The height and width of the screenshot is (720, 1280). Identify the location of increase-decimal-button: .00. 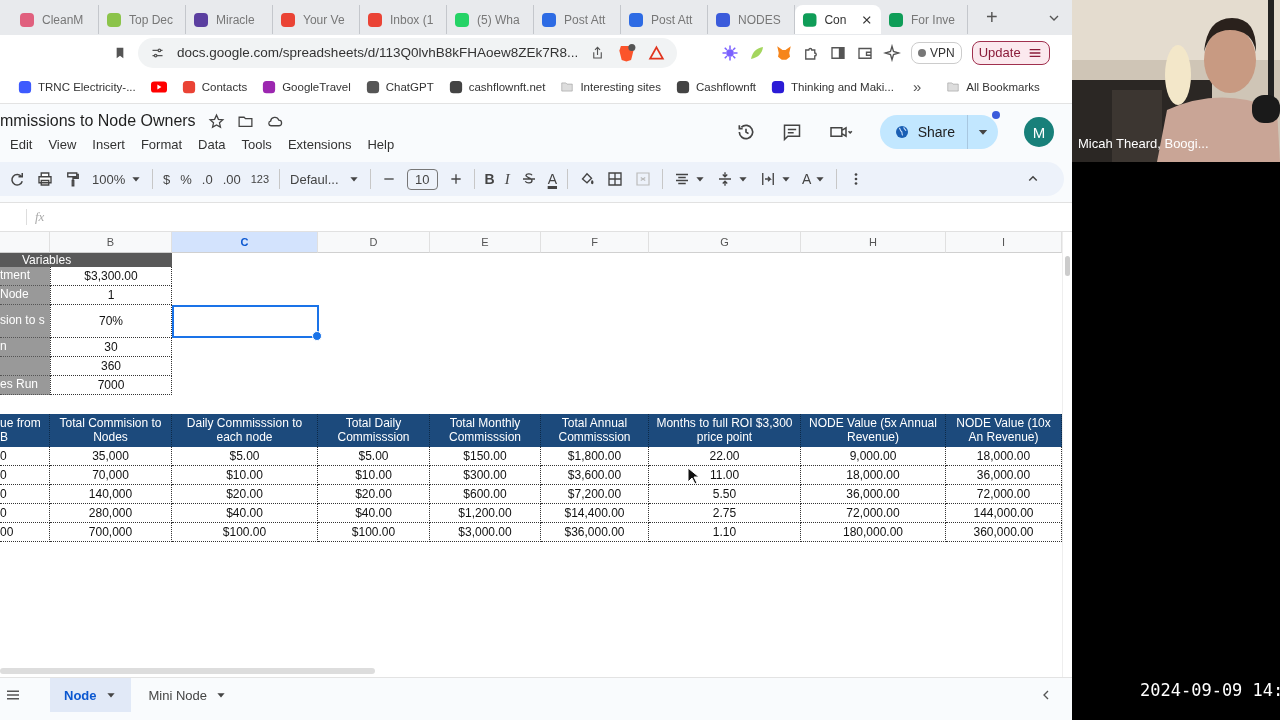
(231, 179).